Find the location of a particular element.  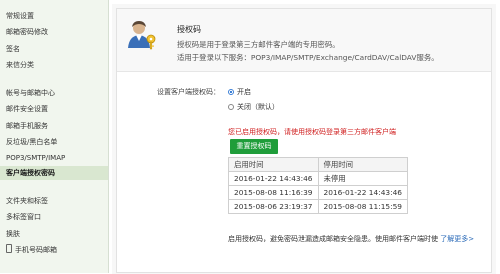

table-header-row: 启用时间 停用时间 is located at coordinates (318, 164).